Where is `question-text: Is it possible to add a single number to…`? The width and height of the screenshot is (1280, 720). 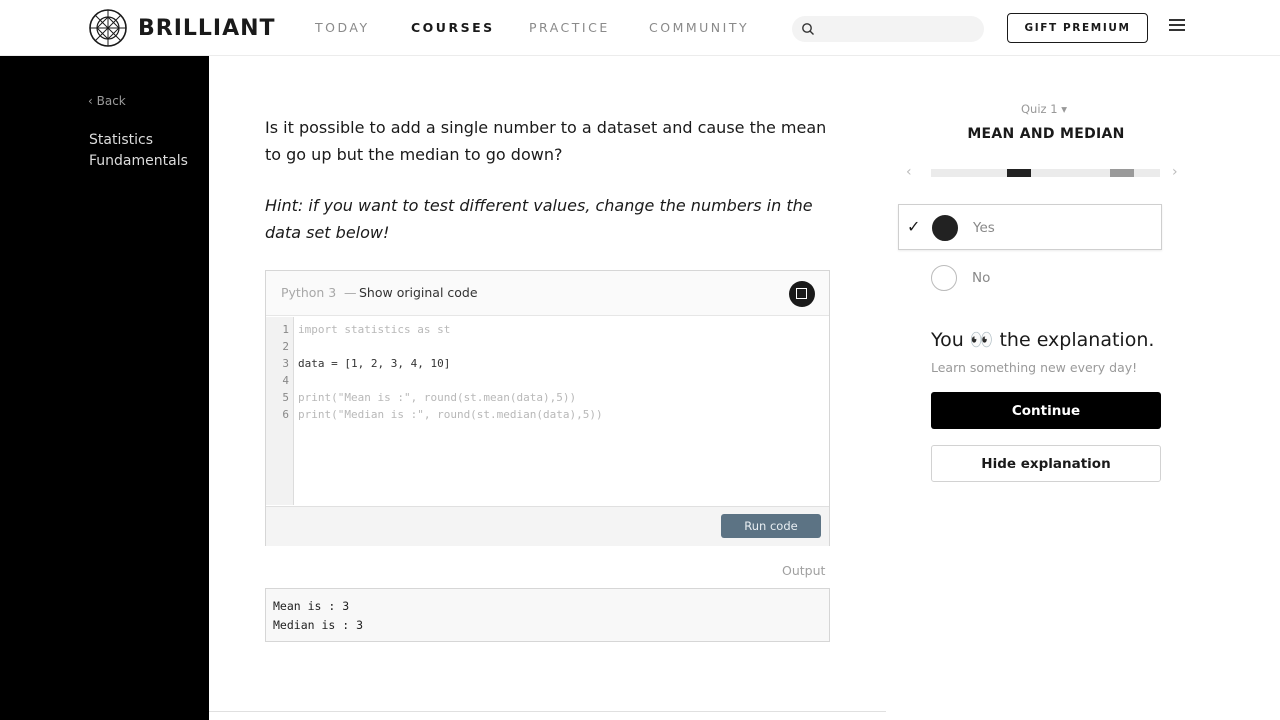 question-text: Is it possible to add a single number to… is located at coordinates (546, 141).